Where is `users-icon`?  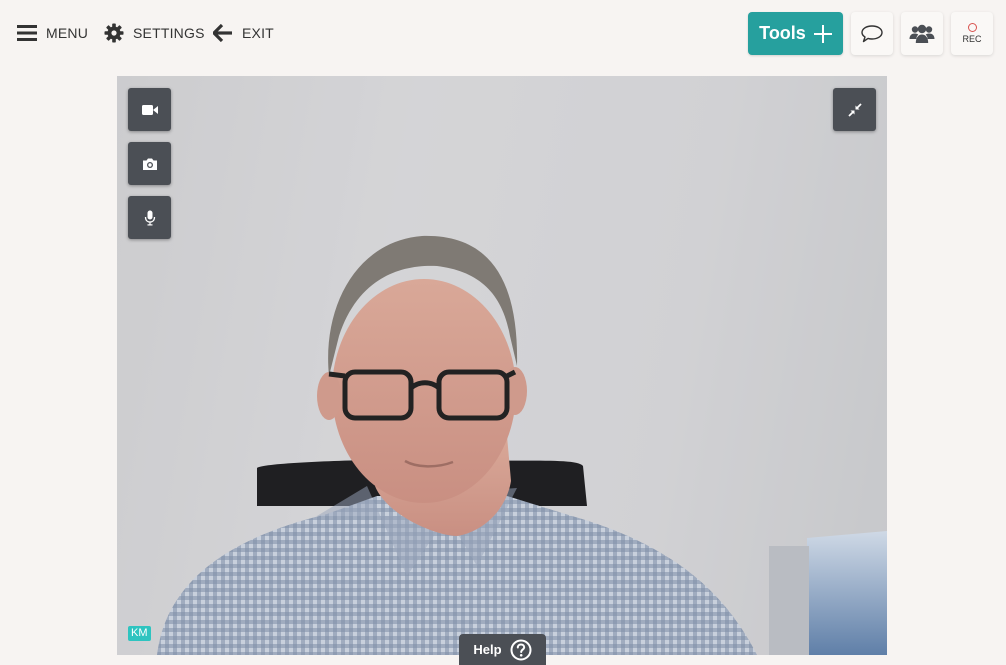
users-icon is located at coordinates (922, 33).